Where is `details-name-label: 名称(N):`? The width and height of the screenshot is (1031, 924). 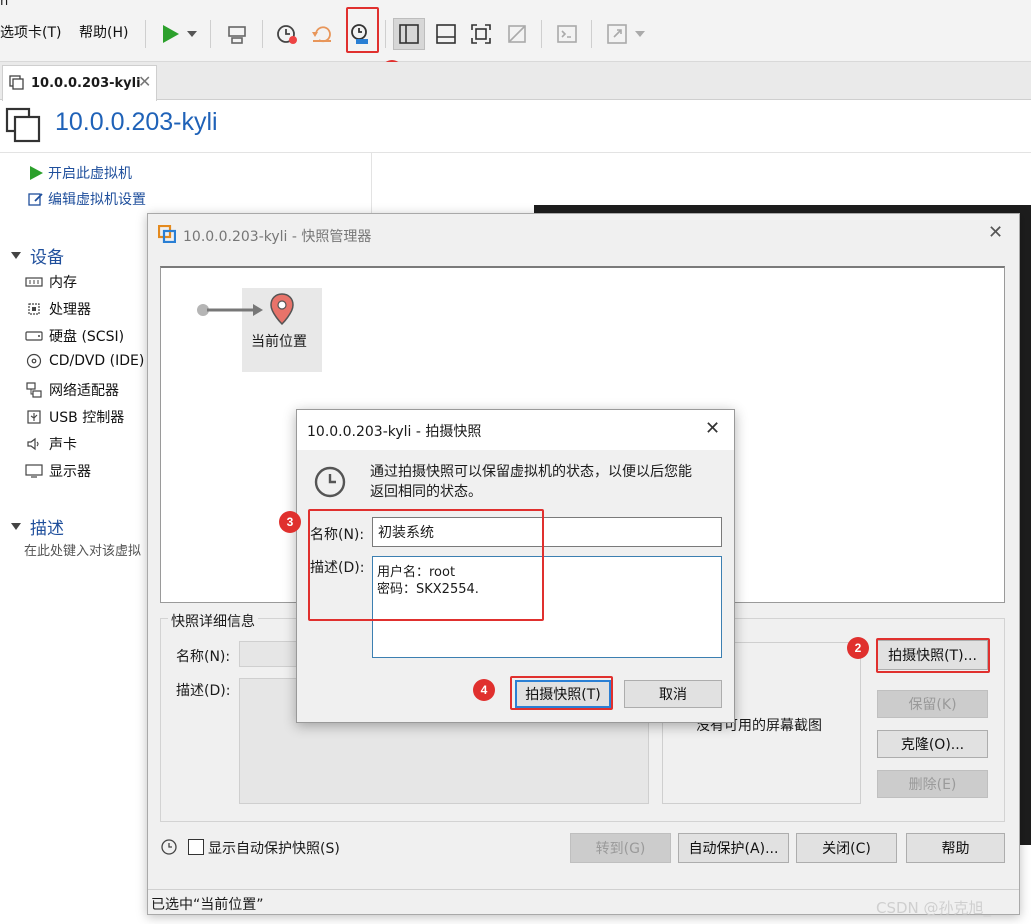 details-name-label: 名称(N): is located at coordinates (203, 657).